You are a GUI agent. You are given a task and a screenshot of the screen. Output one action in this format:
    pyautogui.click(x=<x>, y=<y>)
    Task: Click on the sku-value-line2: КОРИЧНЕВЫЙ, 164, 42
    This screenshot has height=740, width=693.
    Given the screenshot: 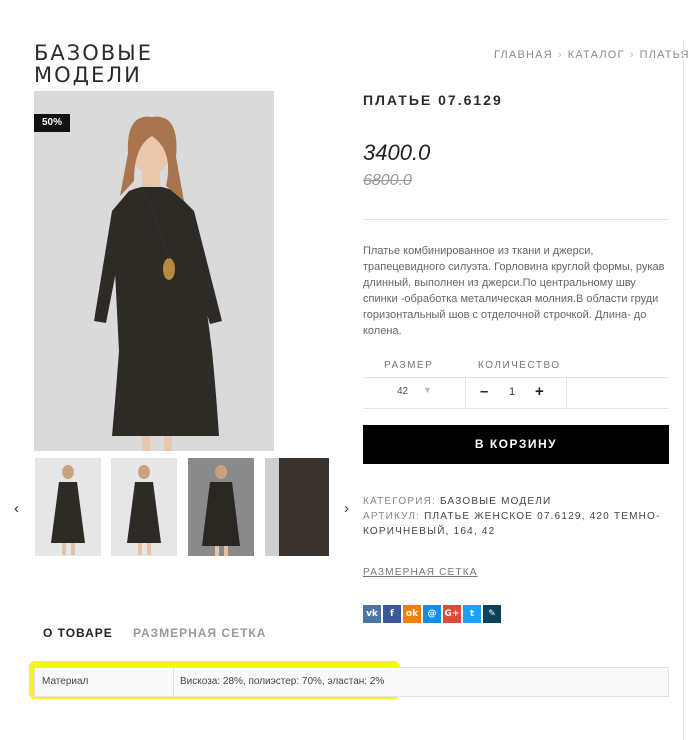 What is the action you would take?
    pyautogui.click(x=429, y=531)
    